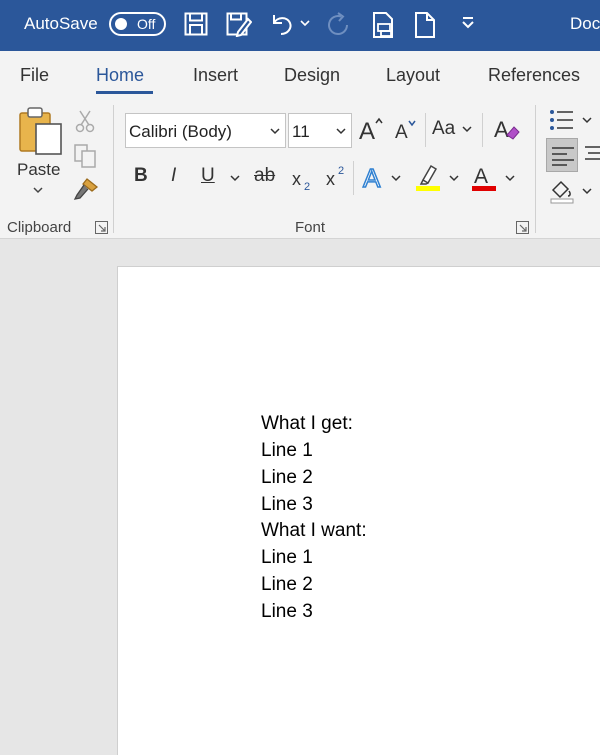 The image size is (600, 755). Describe the element at coordinates (305, 34) in the screenshot. I see `undo-dropdown-icon` at that location.